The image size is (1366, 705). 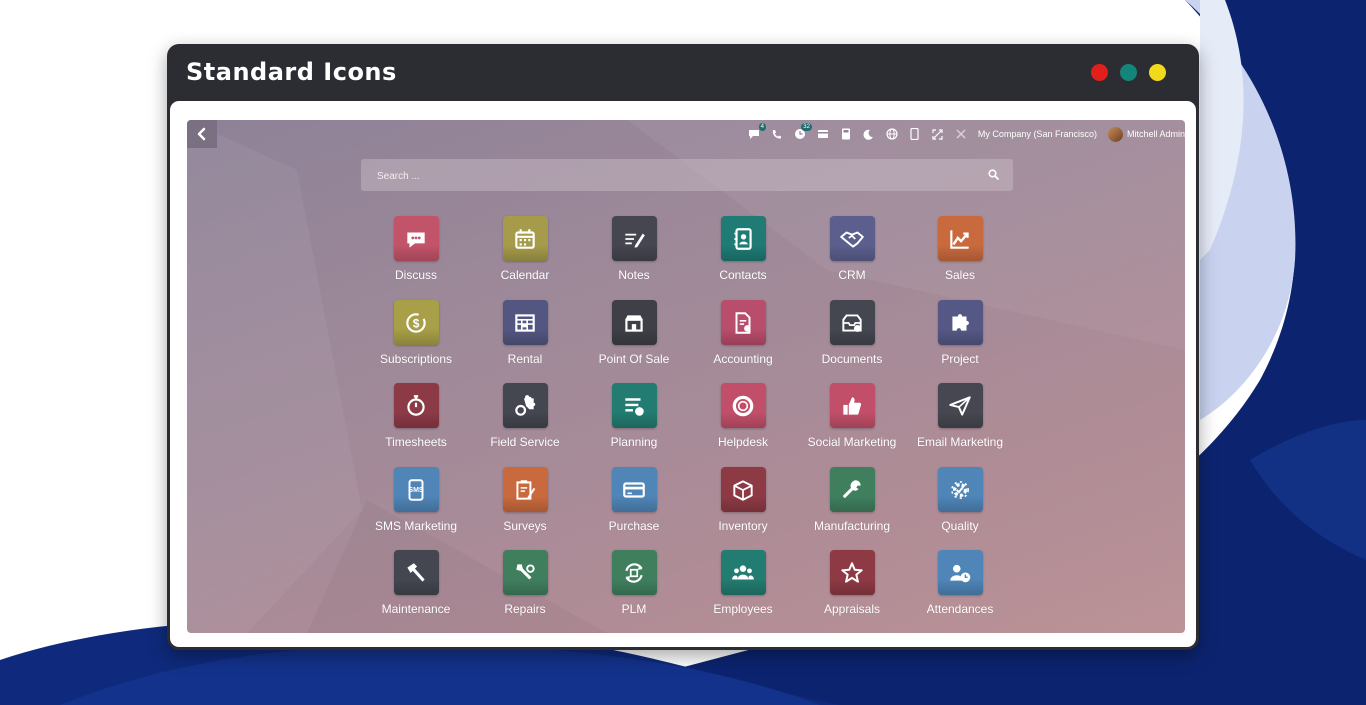 I want to click on app-notes: Notes, so click(x=634, y=249).